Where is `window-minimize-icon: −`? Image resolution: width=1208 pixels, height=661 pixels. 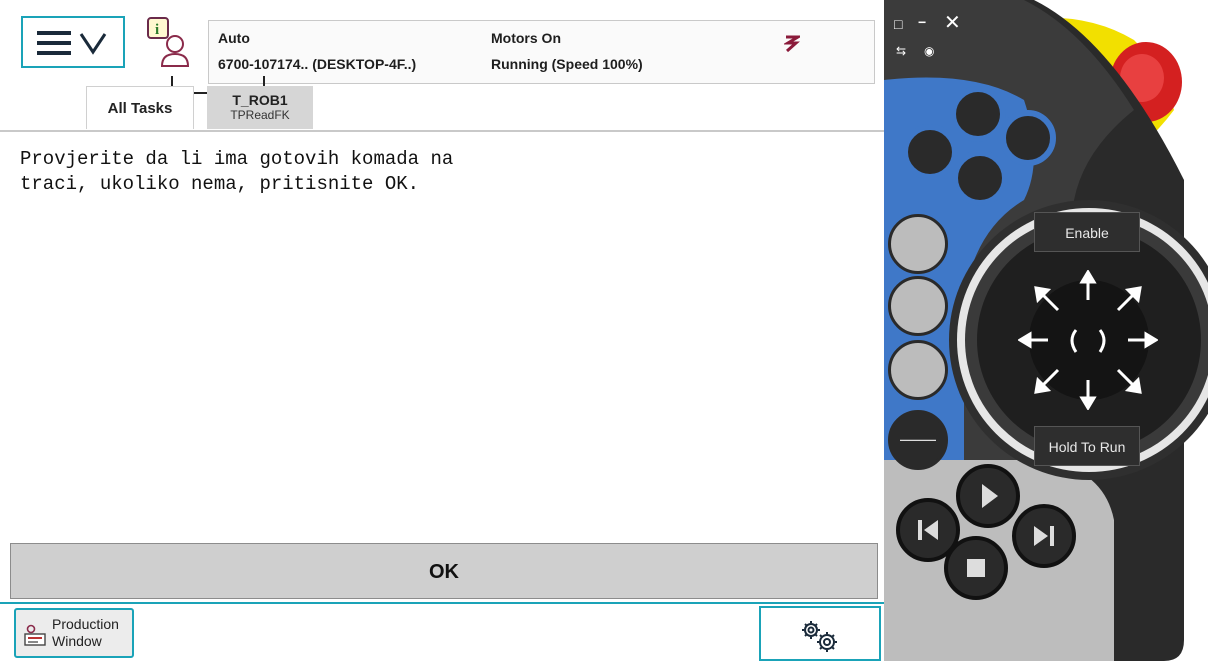
window-minimize-icon: − is located at coordinates (922, 22).